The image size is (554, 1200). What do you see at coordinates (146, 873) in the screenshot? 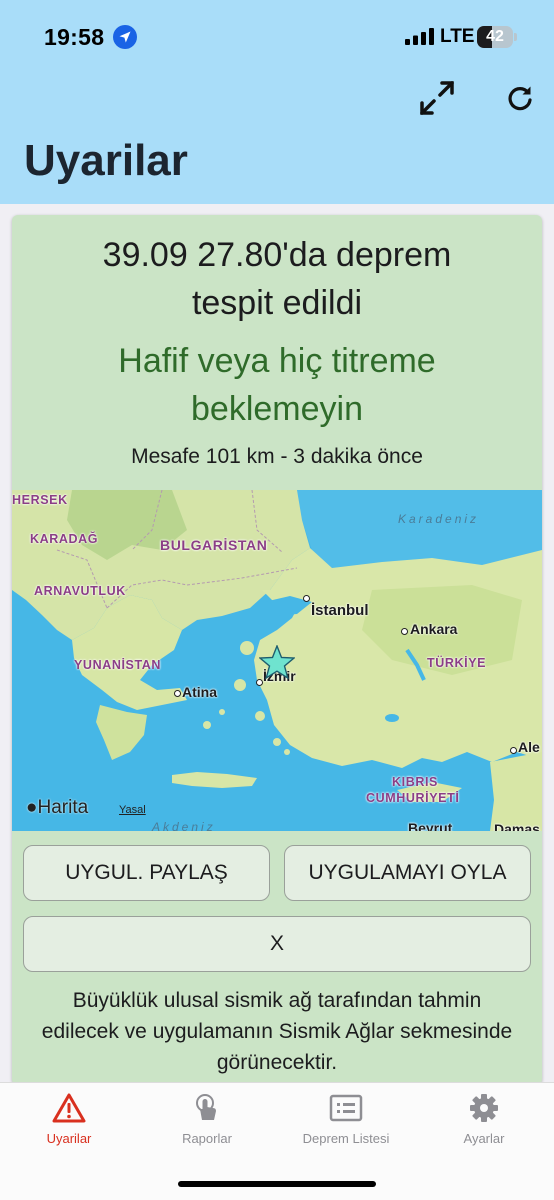
I see `share-app-button: UYGUL. PAYLAŞ` at bounding box center [146, 873].